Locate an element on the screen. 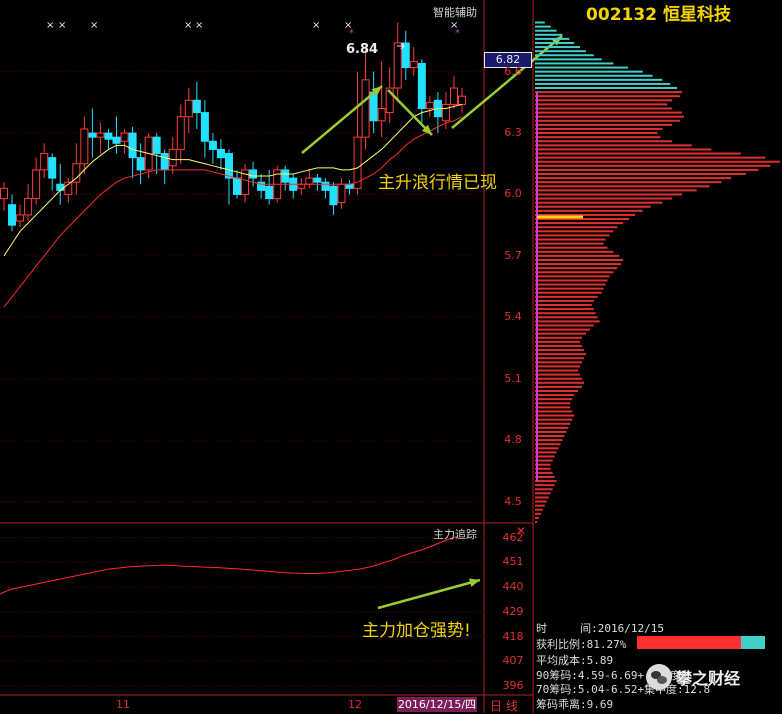 The image size is (782, 714). info-time-label: 时 is located at coordinates (541, 628).